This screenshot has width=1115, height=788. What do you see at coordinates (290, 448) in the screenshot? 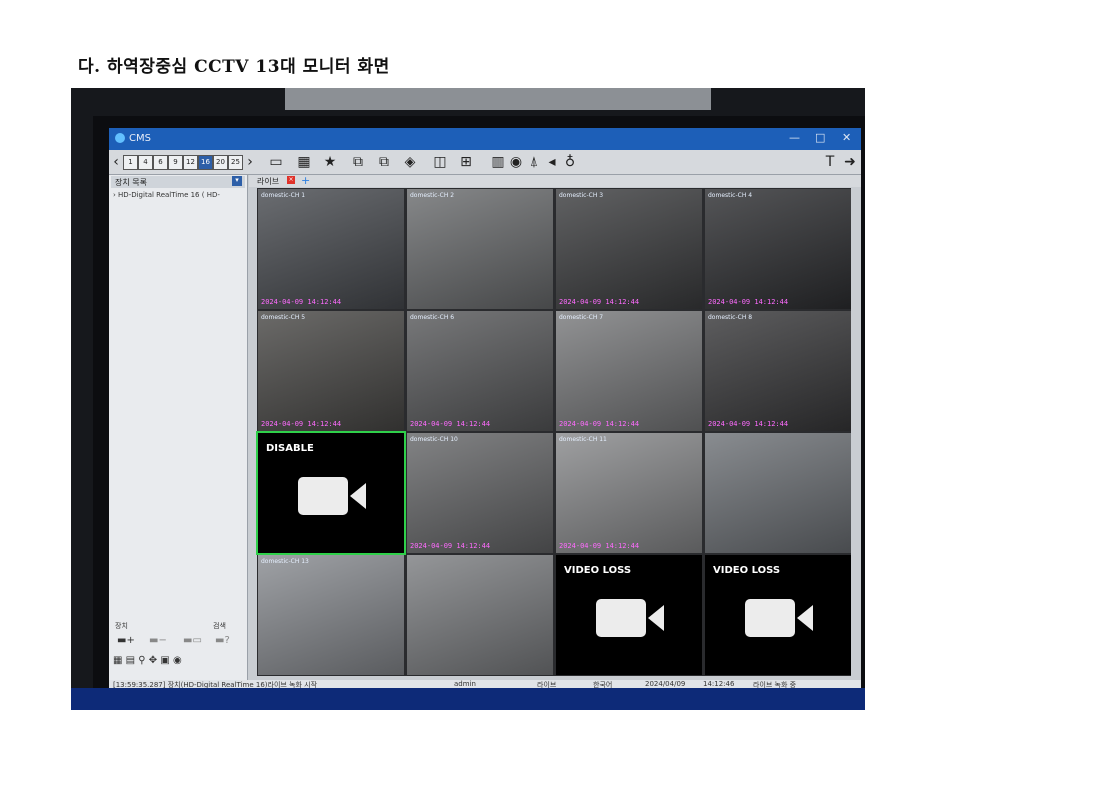
I see `camera-status-message: DISABLE` at bounding box center [290, 448].